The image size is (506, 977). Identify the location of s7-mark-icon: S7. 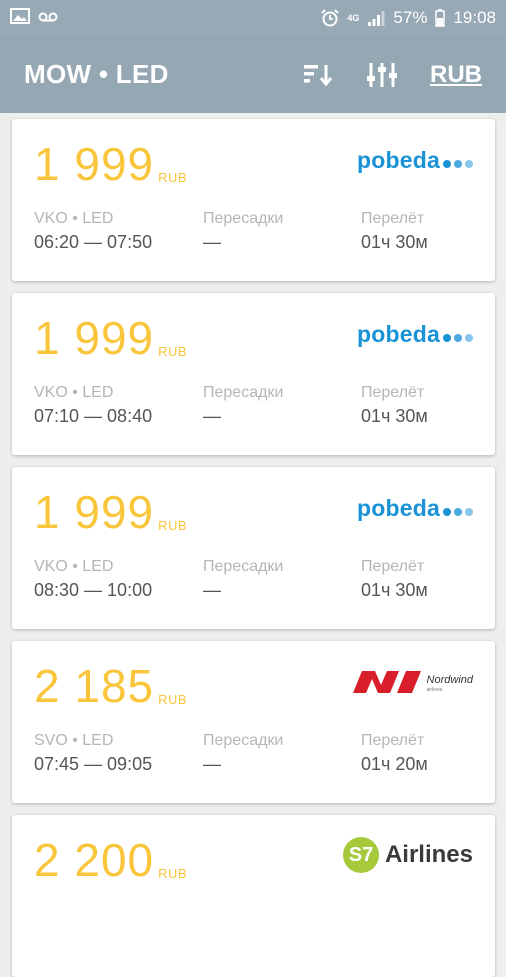
(360, 855).